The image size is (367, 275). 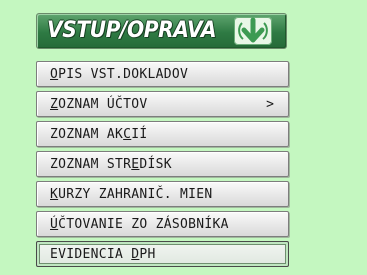 I want to click on menu-item-6: ÚČTOVANIE ZO ZÁSOBNÍKA, so click(x=162, y=224).